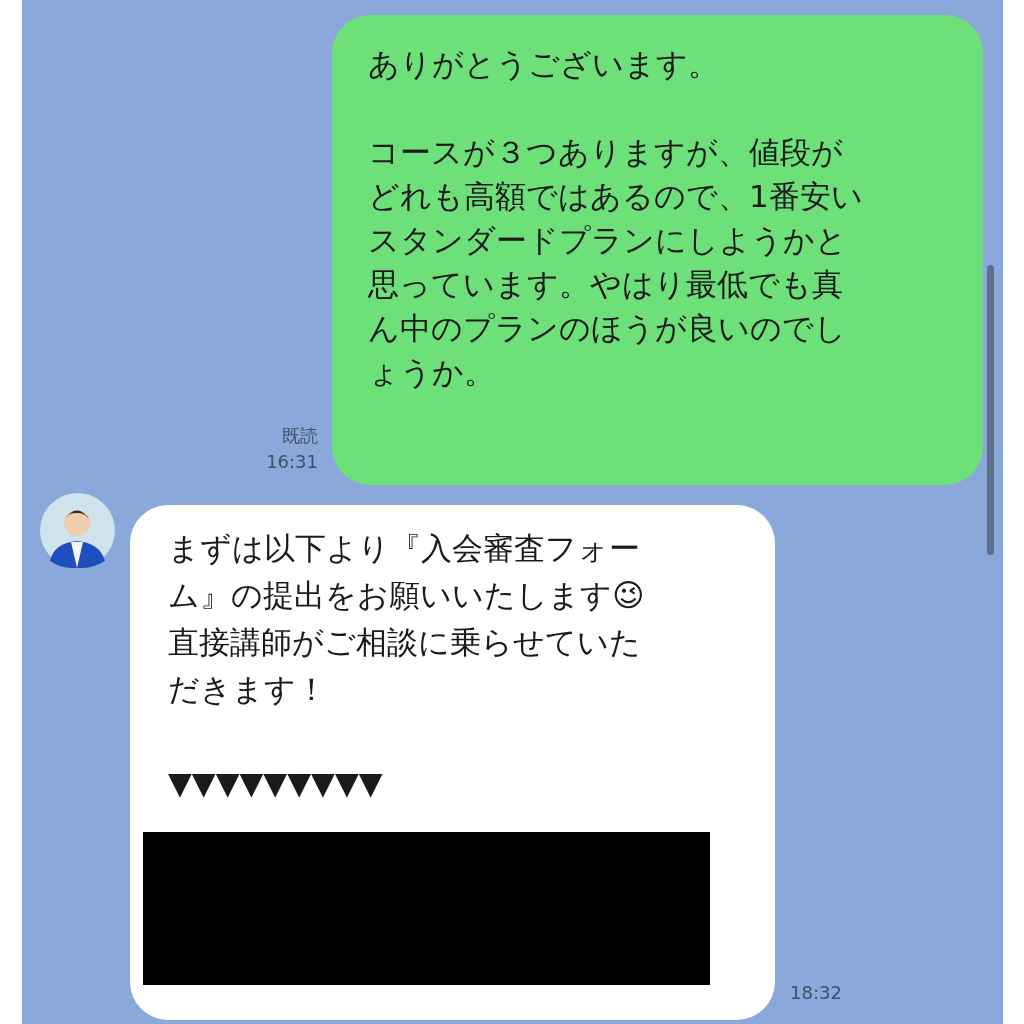 The width and height of the screenshot is (1024, 1024). Describe the element at coordinates (406, 595) in the screenshot. I see `message-text: ム』の提出をお願いいたします😉` at that location.